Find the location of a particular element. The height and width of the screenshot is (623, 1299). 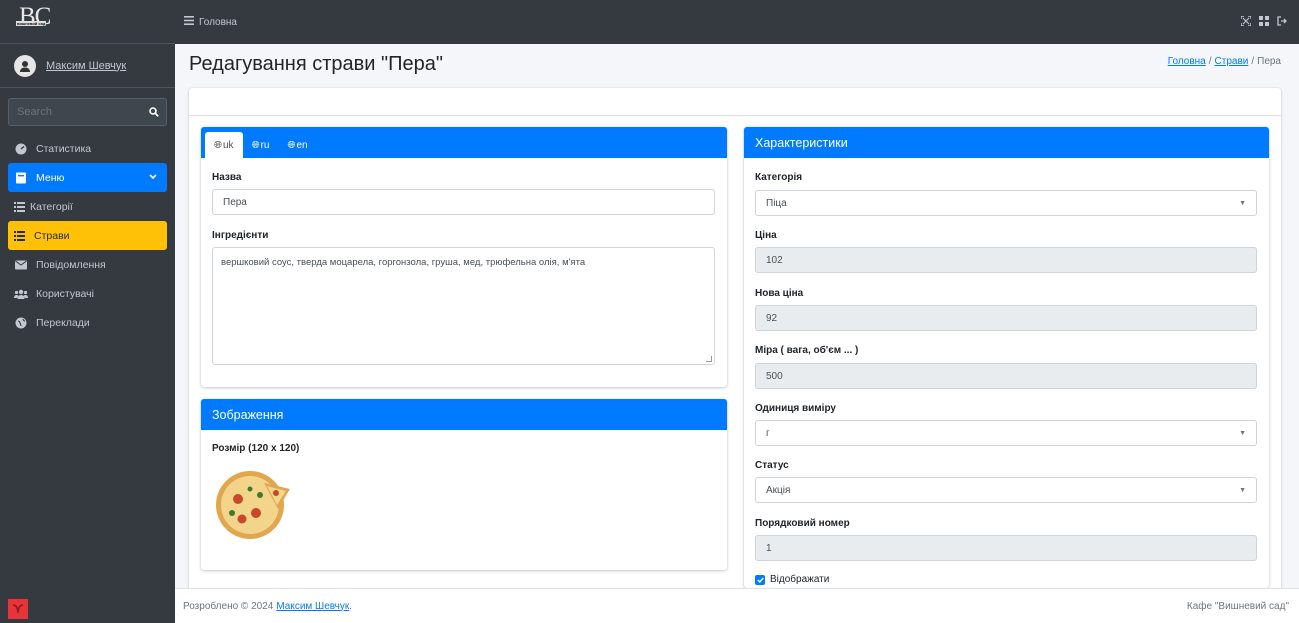

search-button is located at coordinates (154, 112).